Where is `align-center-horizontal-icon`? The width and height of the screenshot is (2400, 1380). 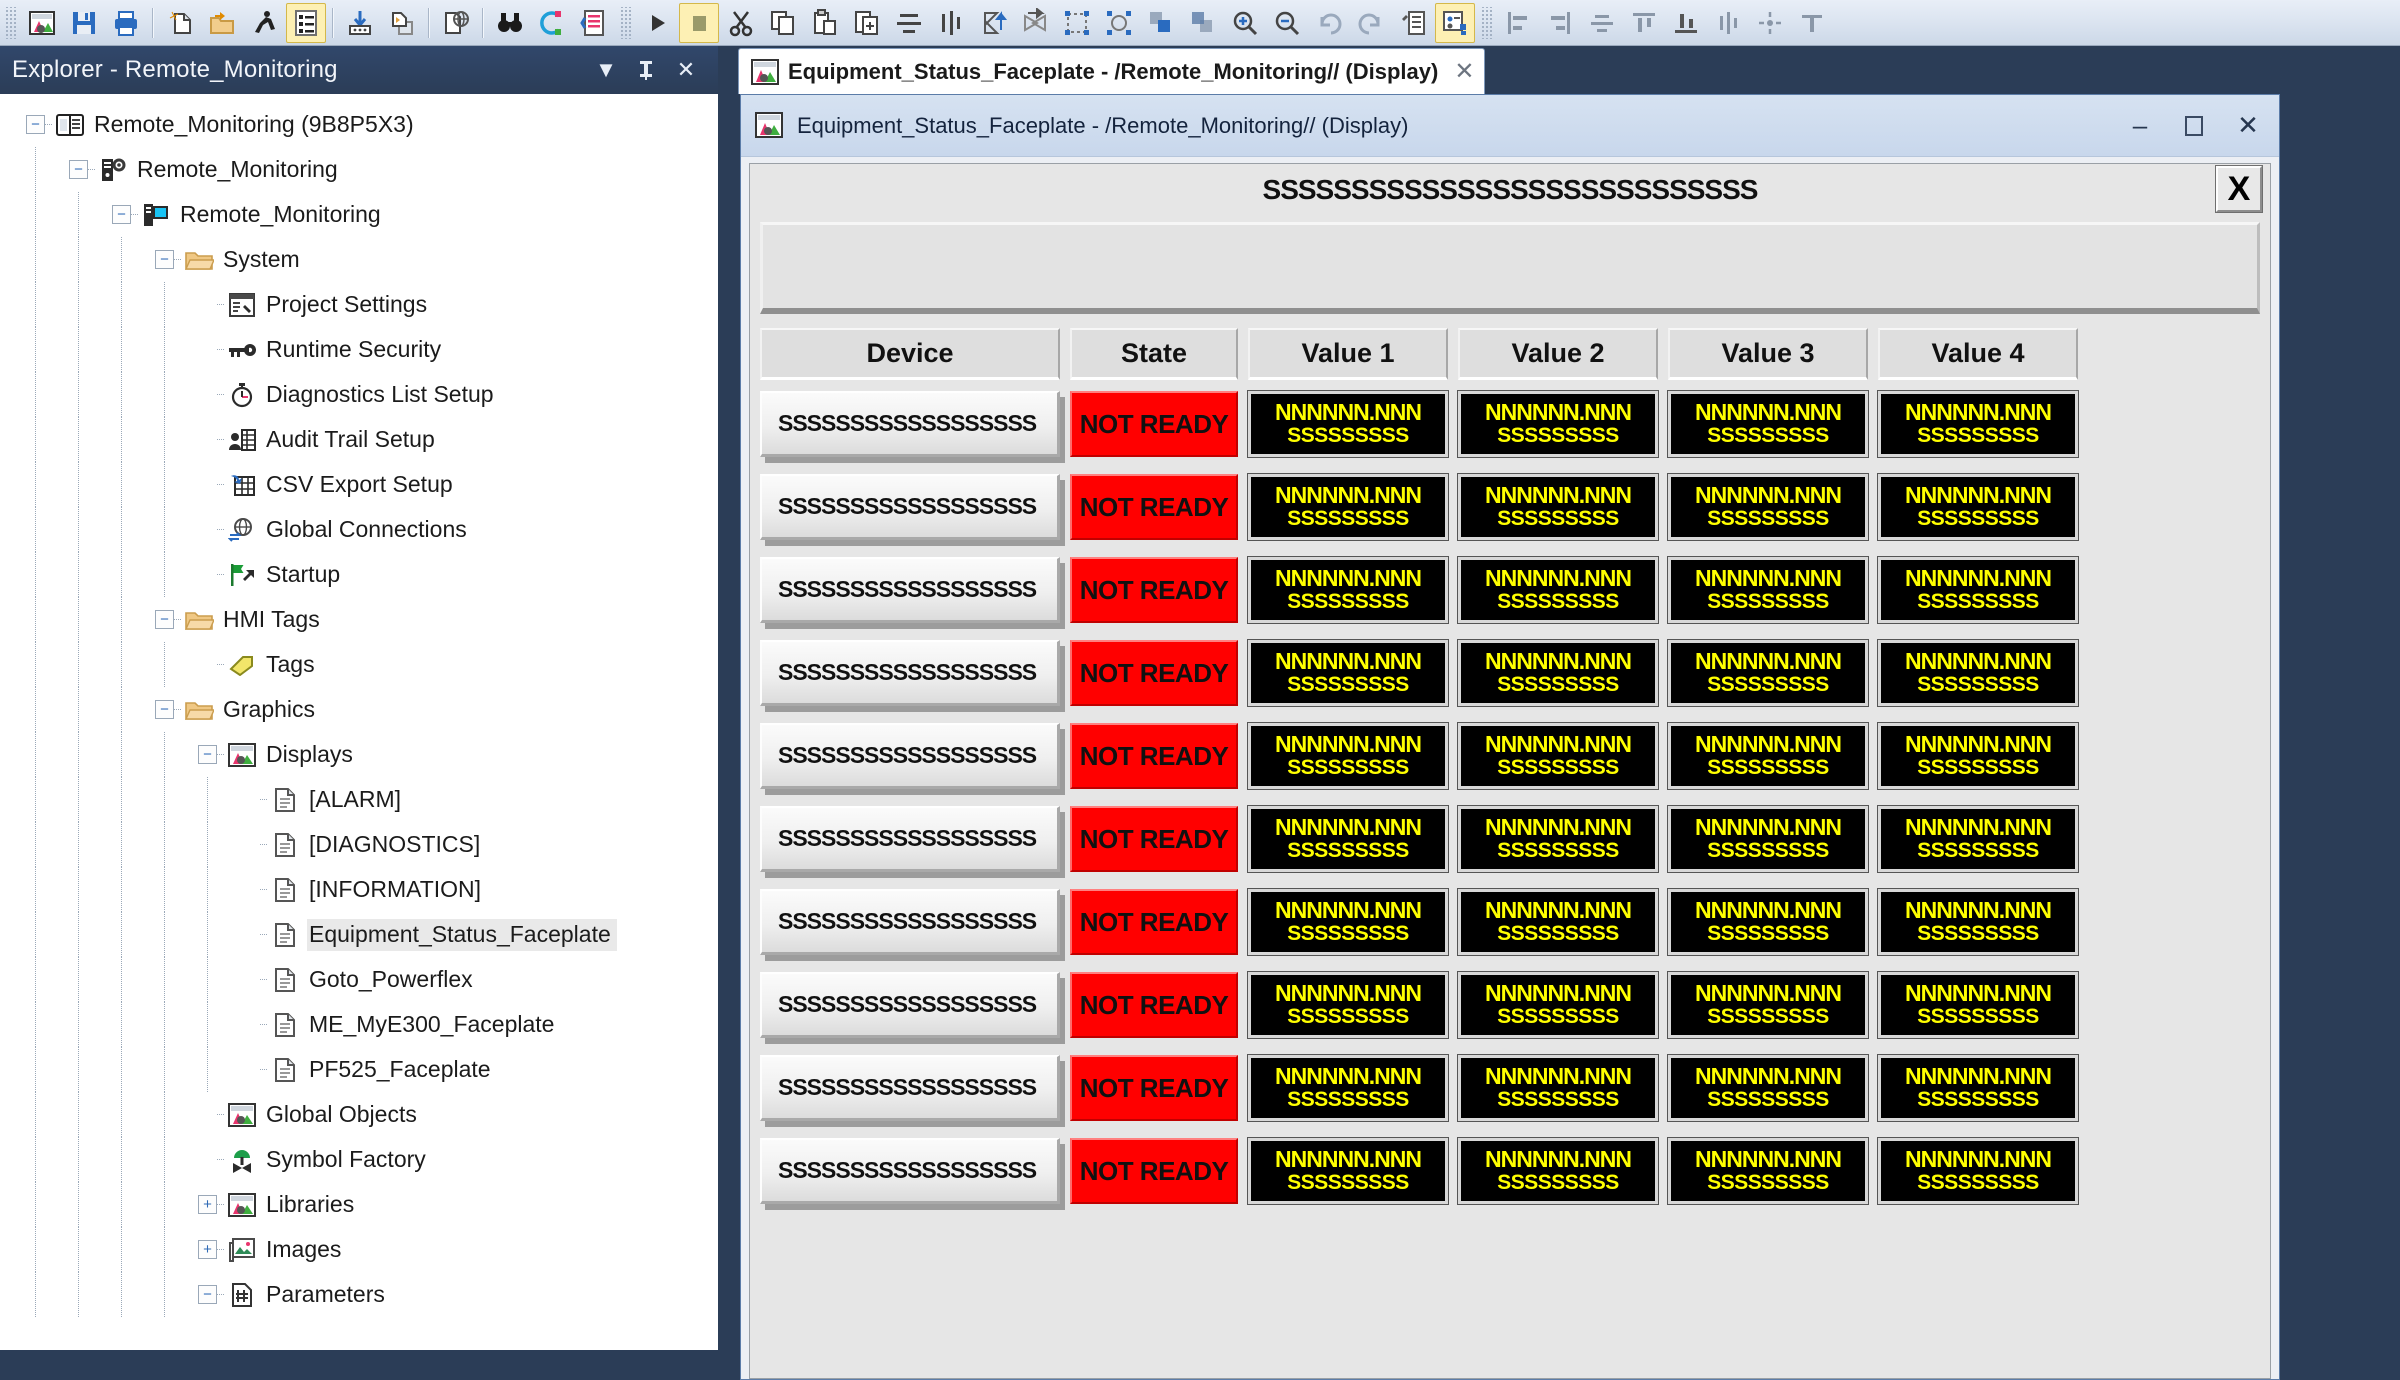 align-center-horizontal-icon is located at coordinates (909, 23).